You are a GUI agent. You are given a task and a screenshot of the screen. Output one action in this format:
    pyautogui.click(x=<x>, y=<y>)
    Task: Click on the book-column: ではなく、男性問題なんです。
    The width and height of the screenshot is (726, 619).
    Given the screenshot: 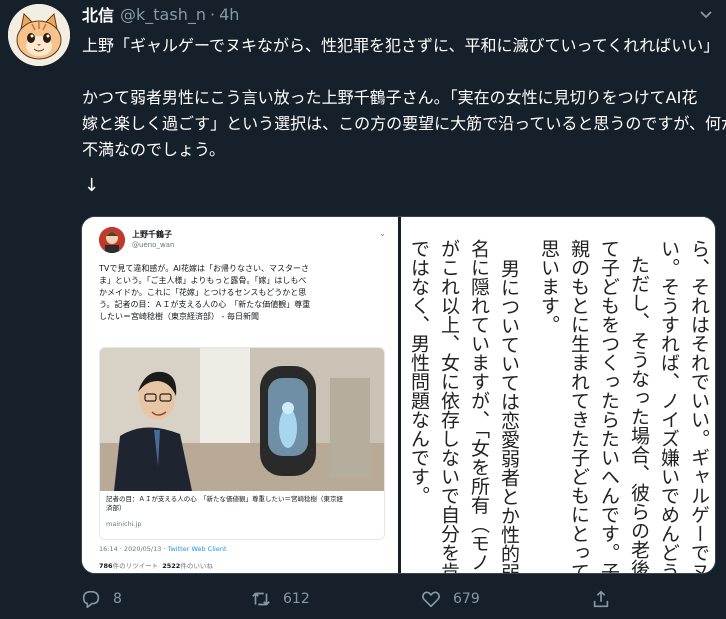 What is the action you would take?
    pyautogui.click(x=419, y=372)
    